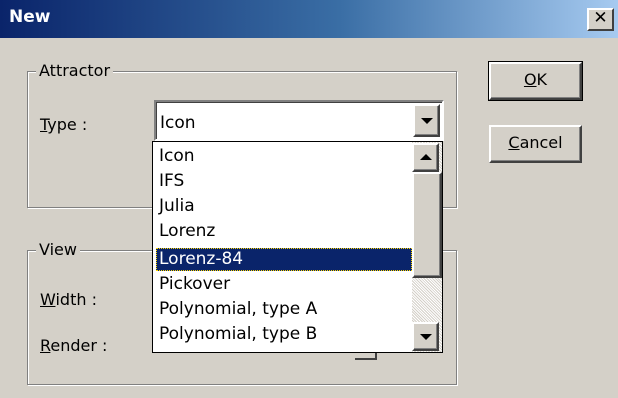 This screenshot has height=398, width=618. I want to click on chevron-down-icon, so click(427, 121).